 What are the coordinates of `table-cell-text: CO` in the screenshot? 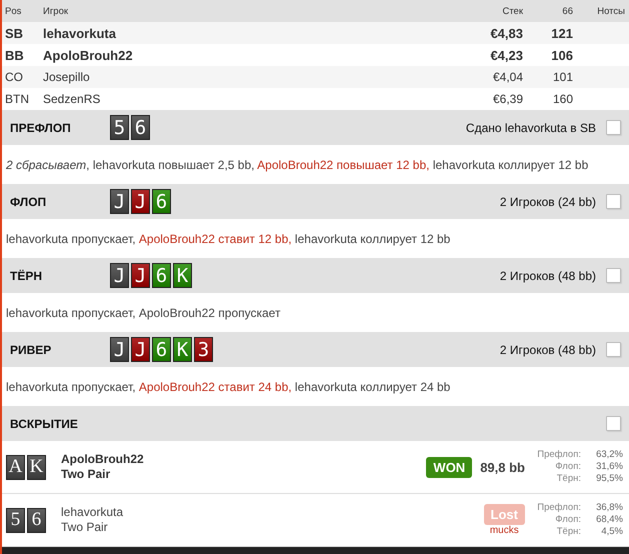 It's located at (14, 77).